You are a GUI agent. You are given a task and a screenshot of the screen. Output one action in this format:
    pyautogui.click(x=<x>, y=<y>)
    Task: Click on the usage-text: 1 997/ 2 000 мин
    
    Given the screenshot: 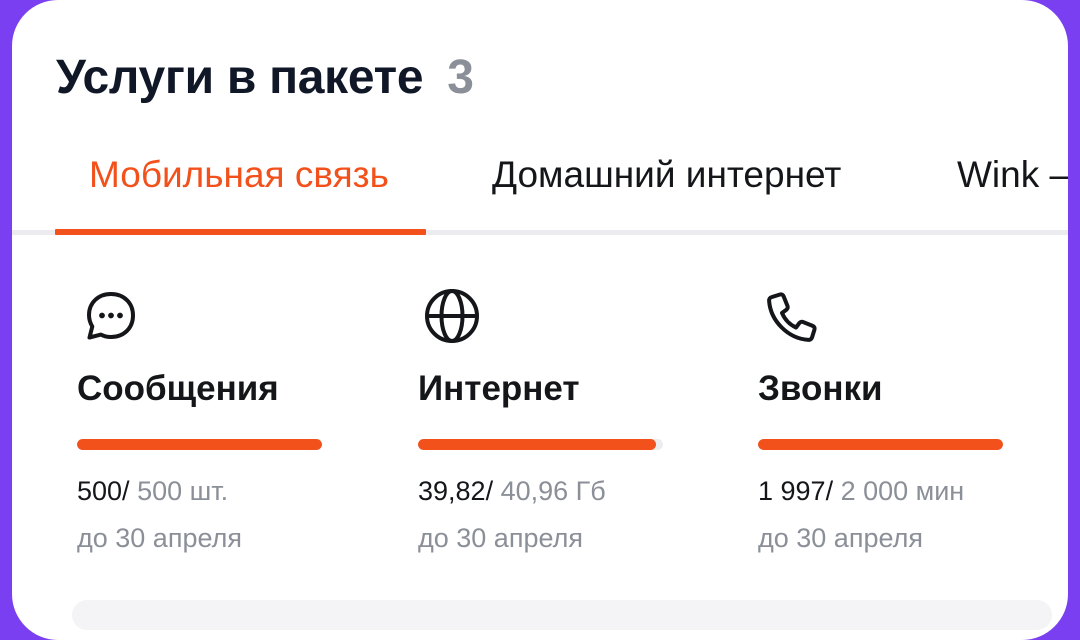 What is the action you would take?
    pyautogui.click(x=861, y=491)
    